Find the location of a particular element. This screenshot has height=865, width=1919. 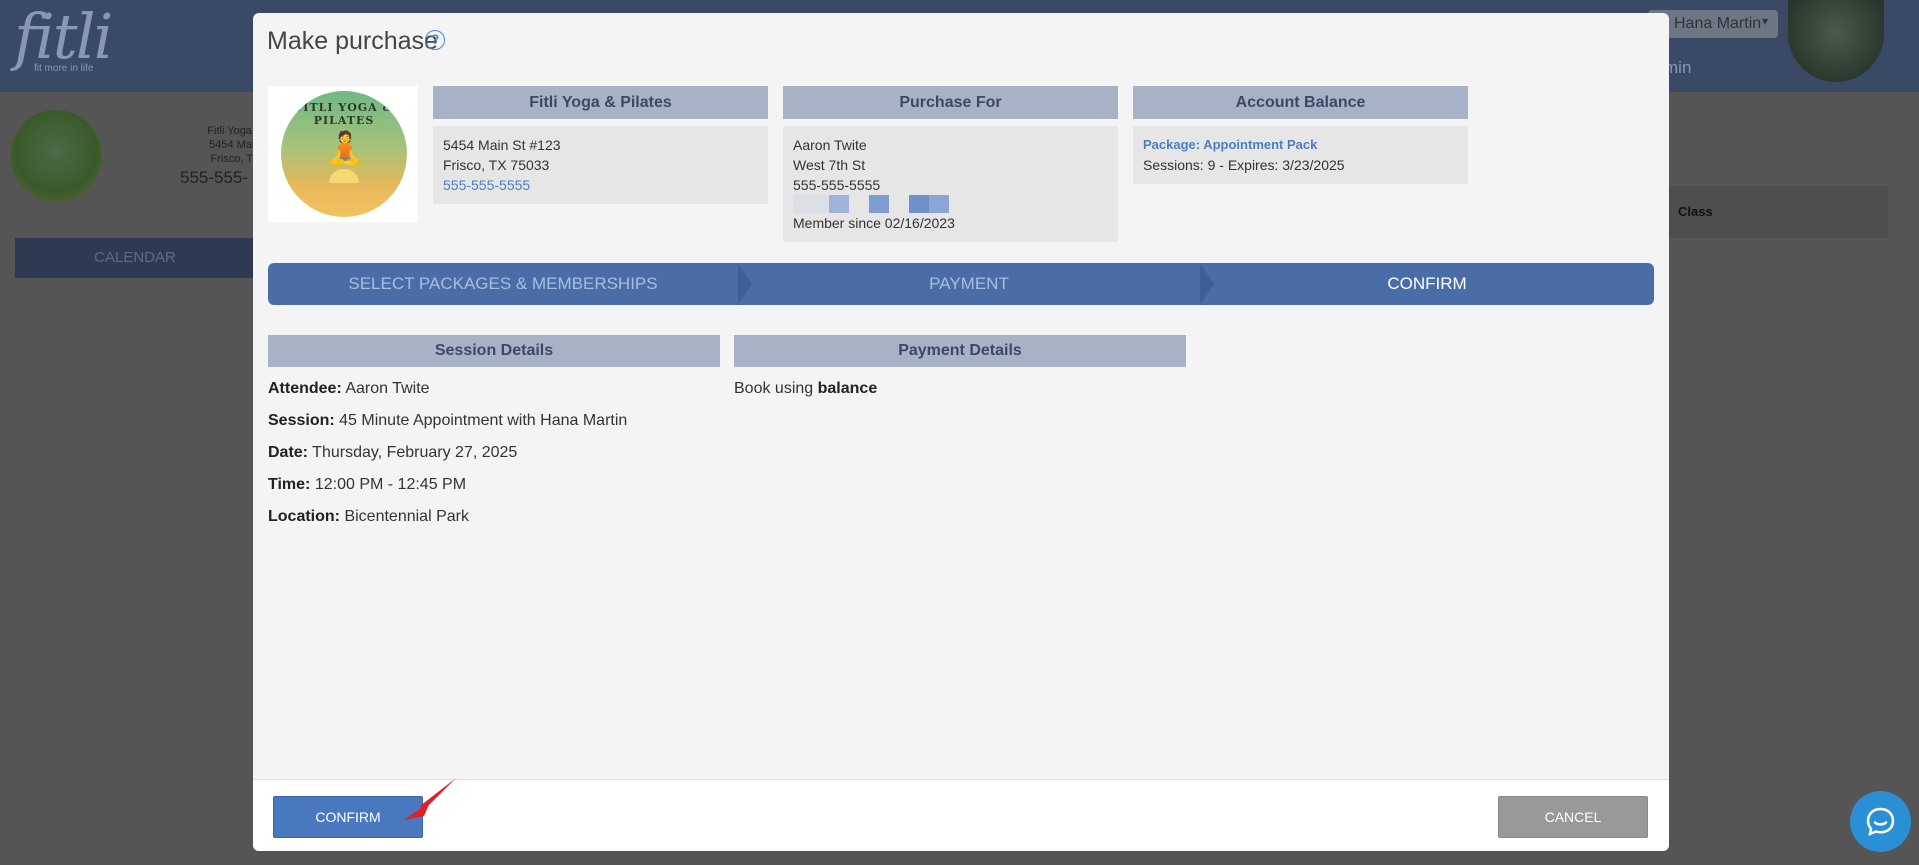

member-street: West 7th St is located at coordinates (829, 165).